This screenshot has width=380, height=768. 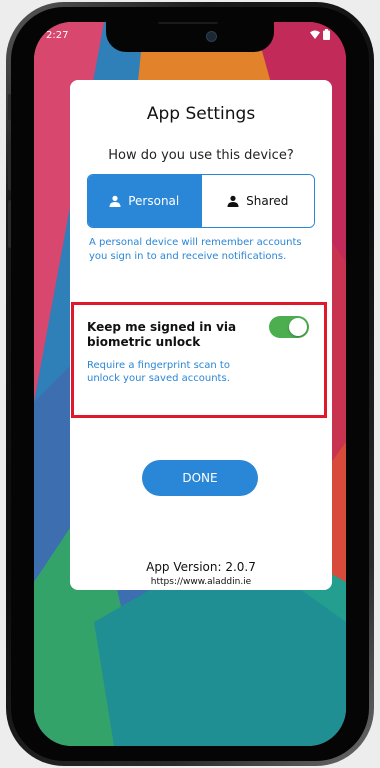 I want to click on app-version: App Version: 2.0.7, so click(x=201, y=567).